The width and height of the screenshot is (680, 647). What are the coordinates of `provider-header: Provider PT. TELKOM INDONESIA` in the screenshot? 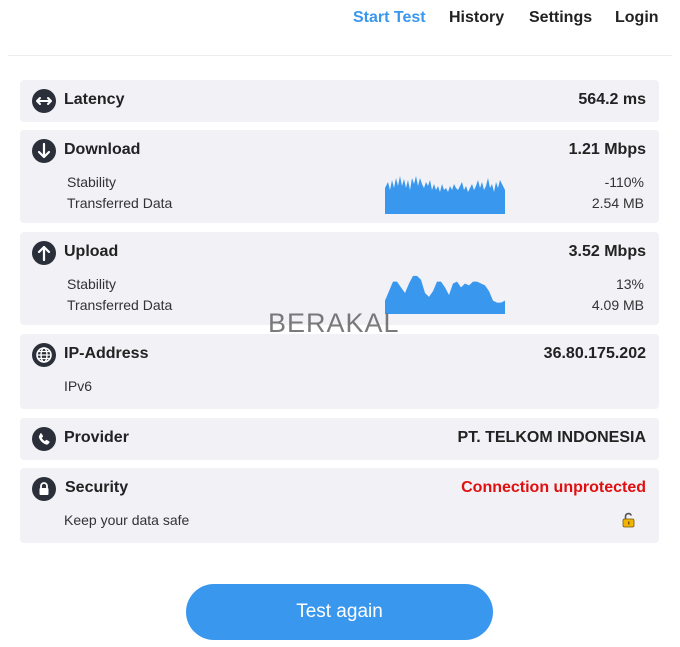 It's located at (339, 439).